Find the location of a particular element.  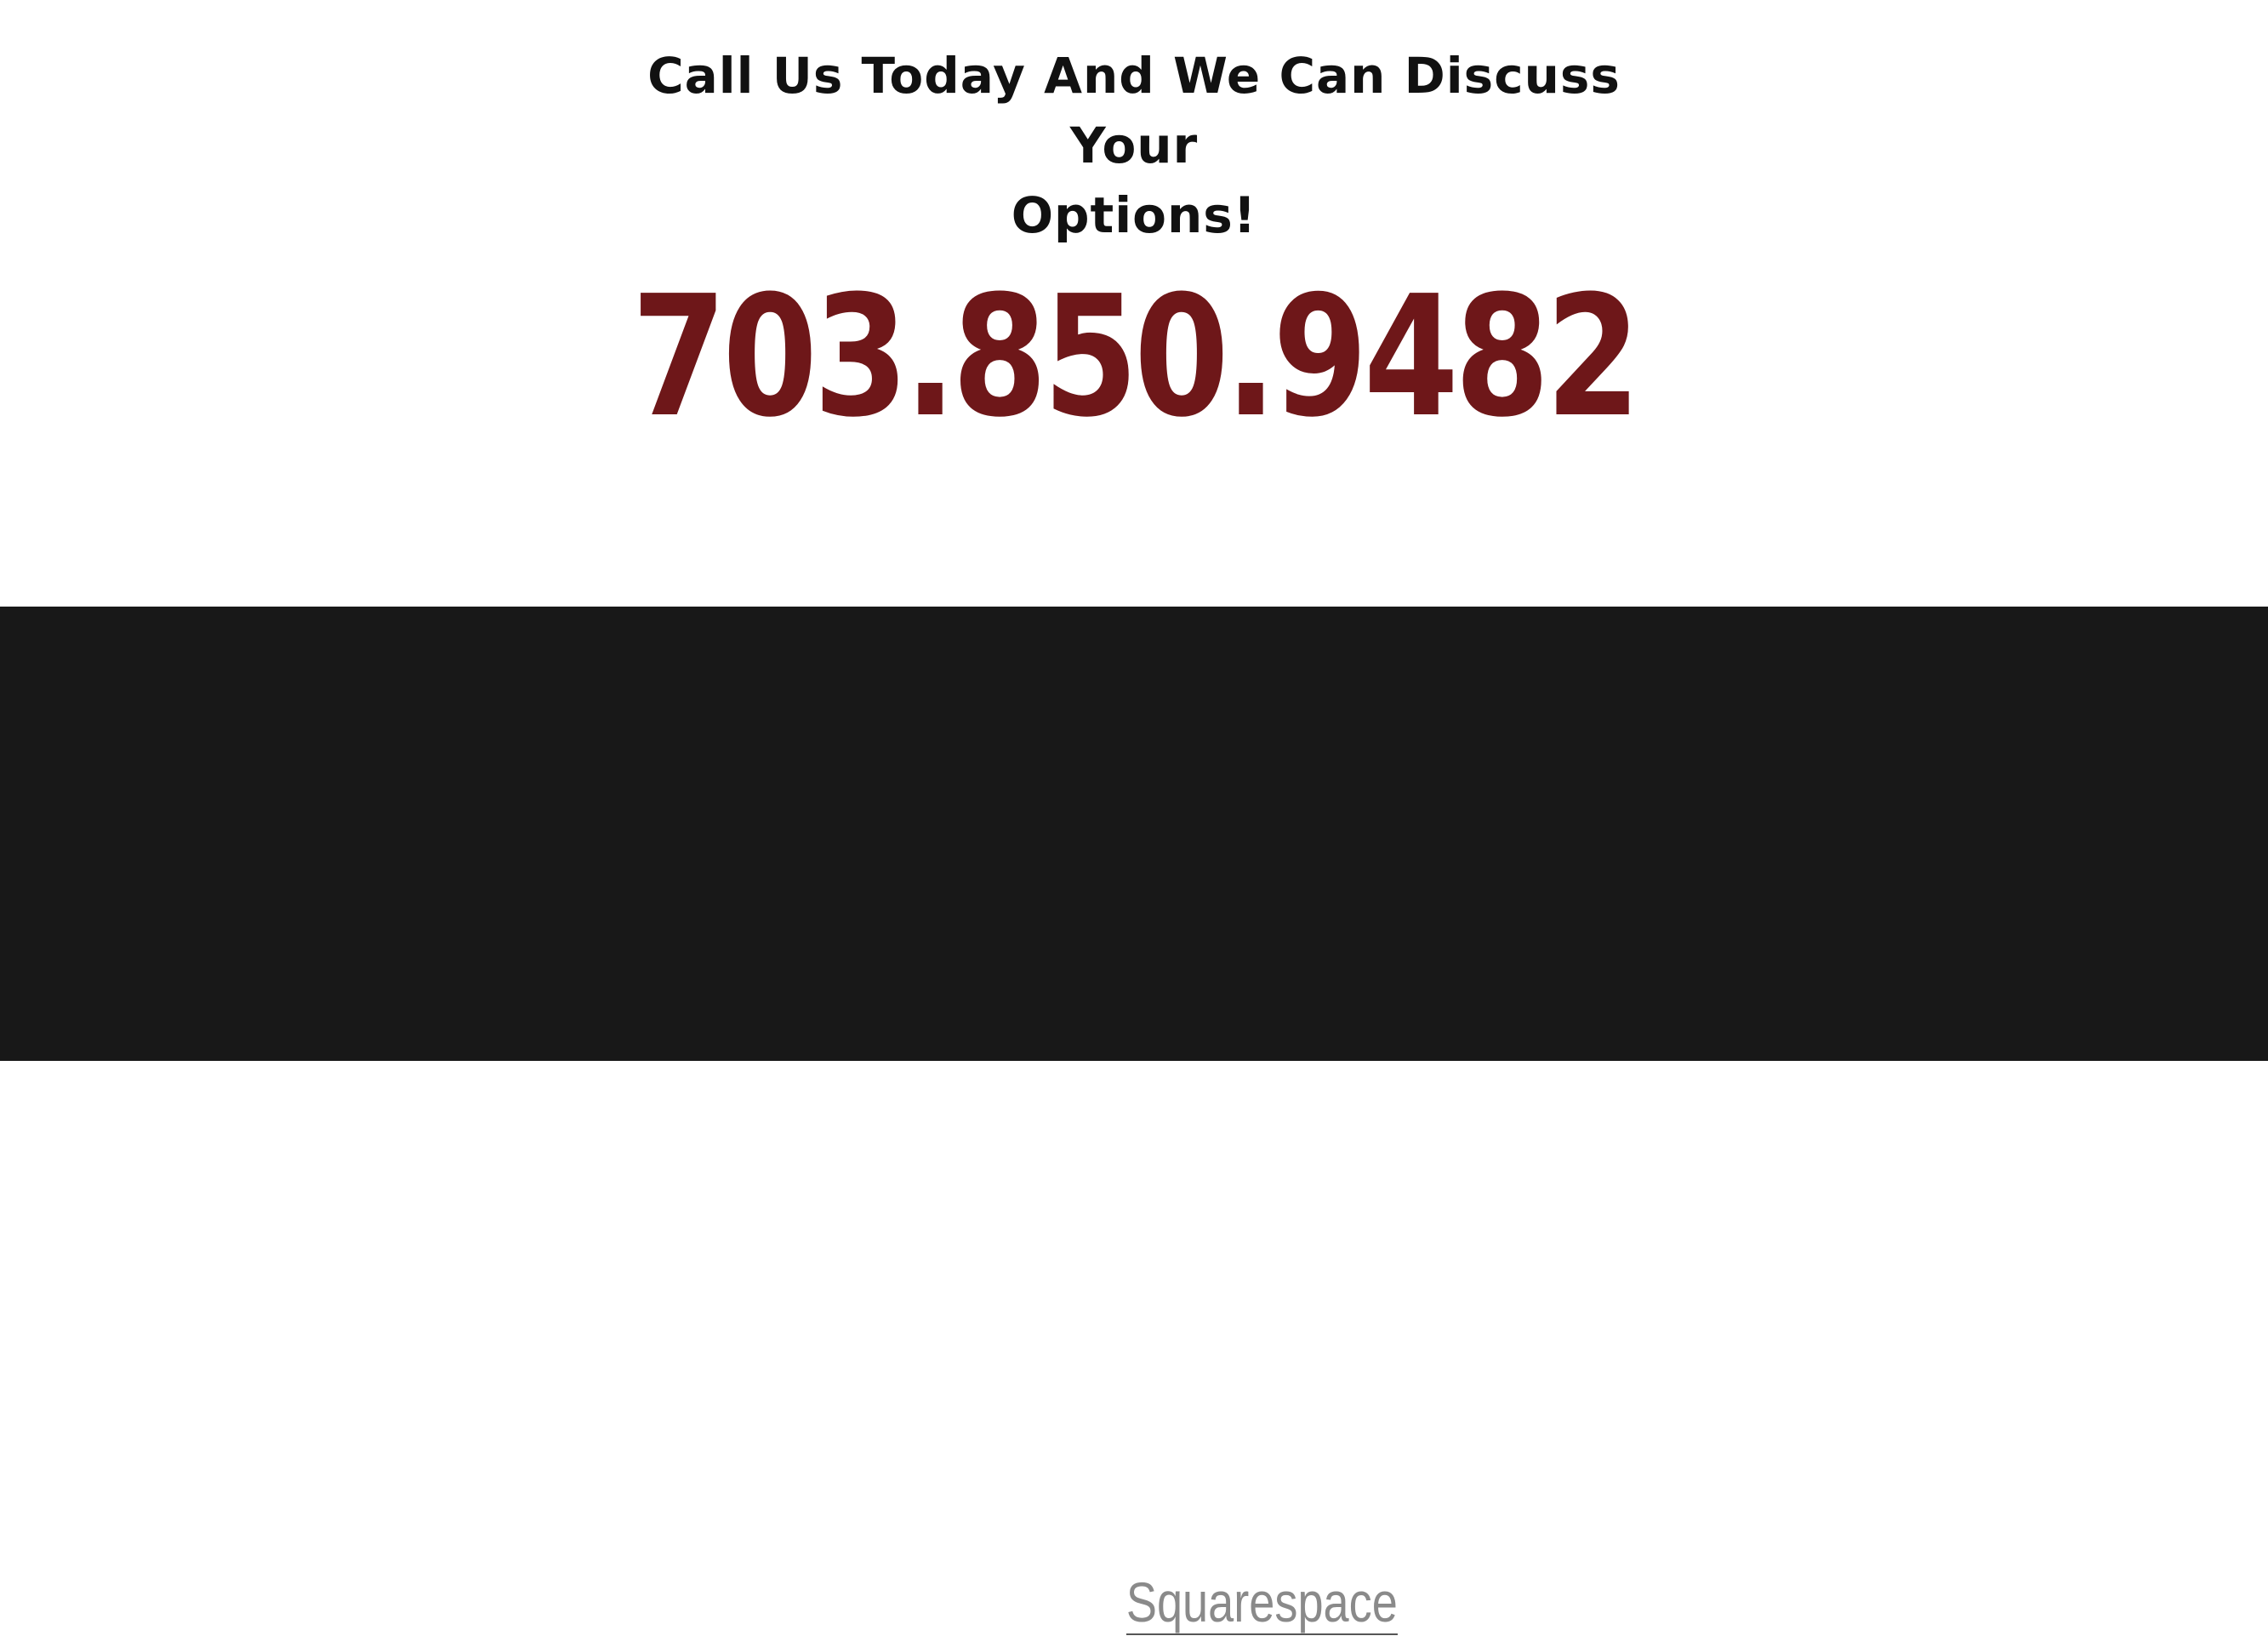

powered-by-text: Powered by Squarespace is located at coordinates (1134, 1602).